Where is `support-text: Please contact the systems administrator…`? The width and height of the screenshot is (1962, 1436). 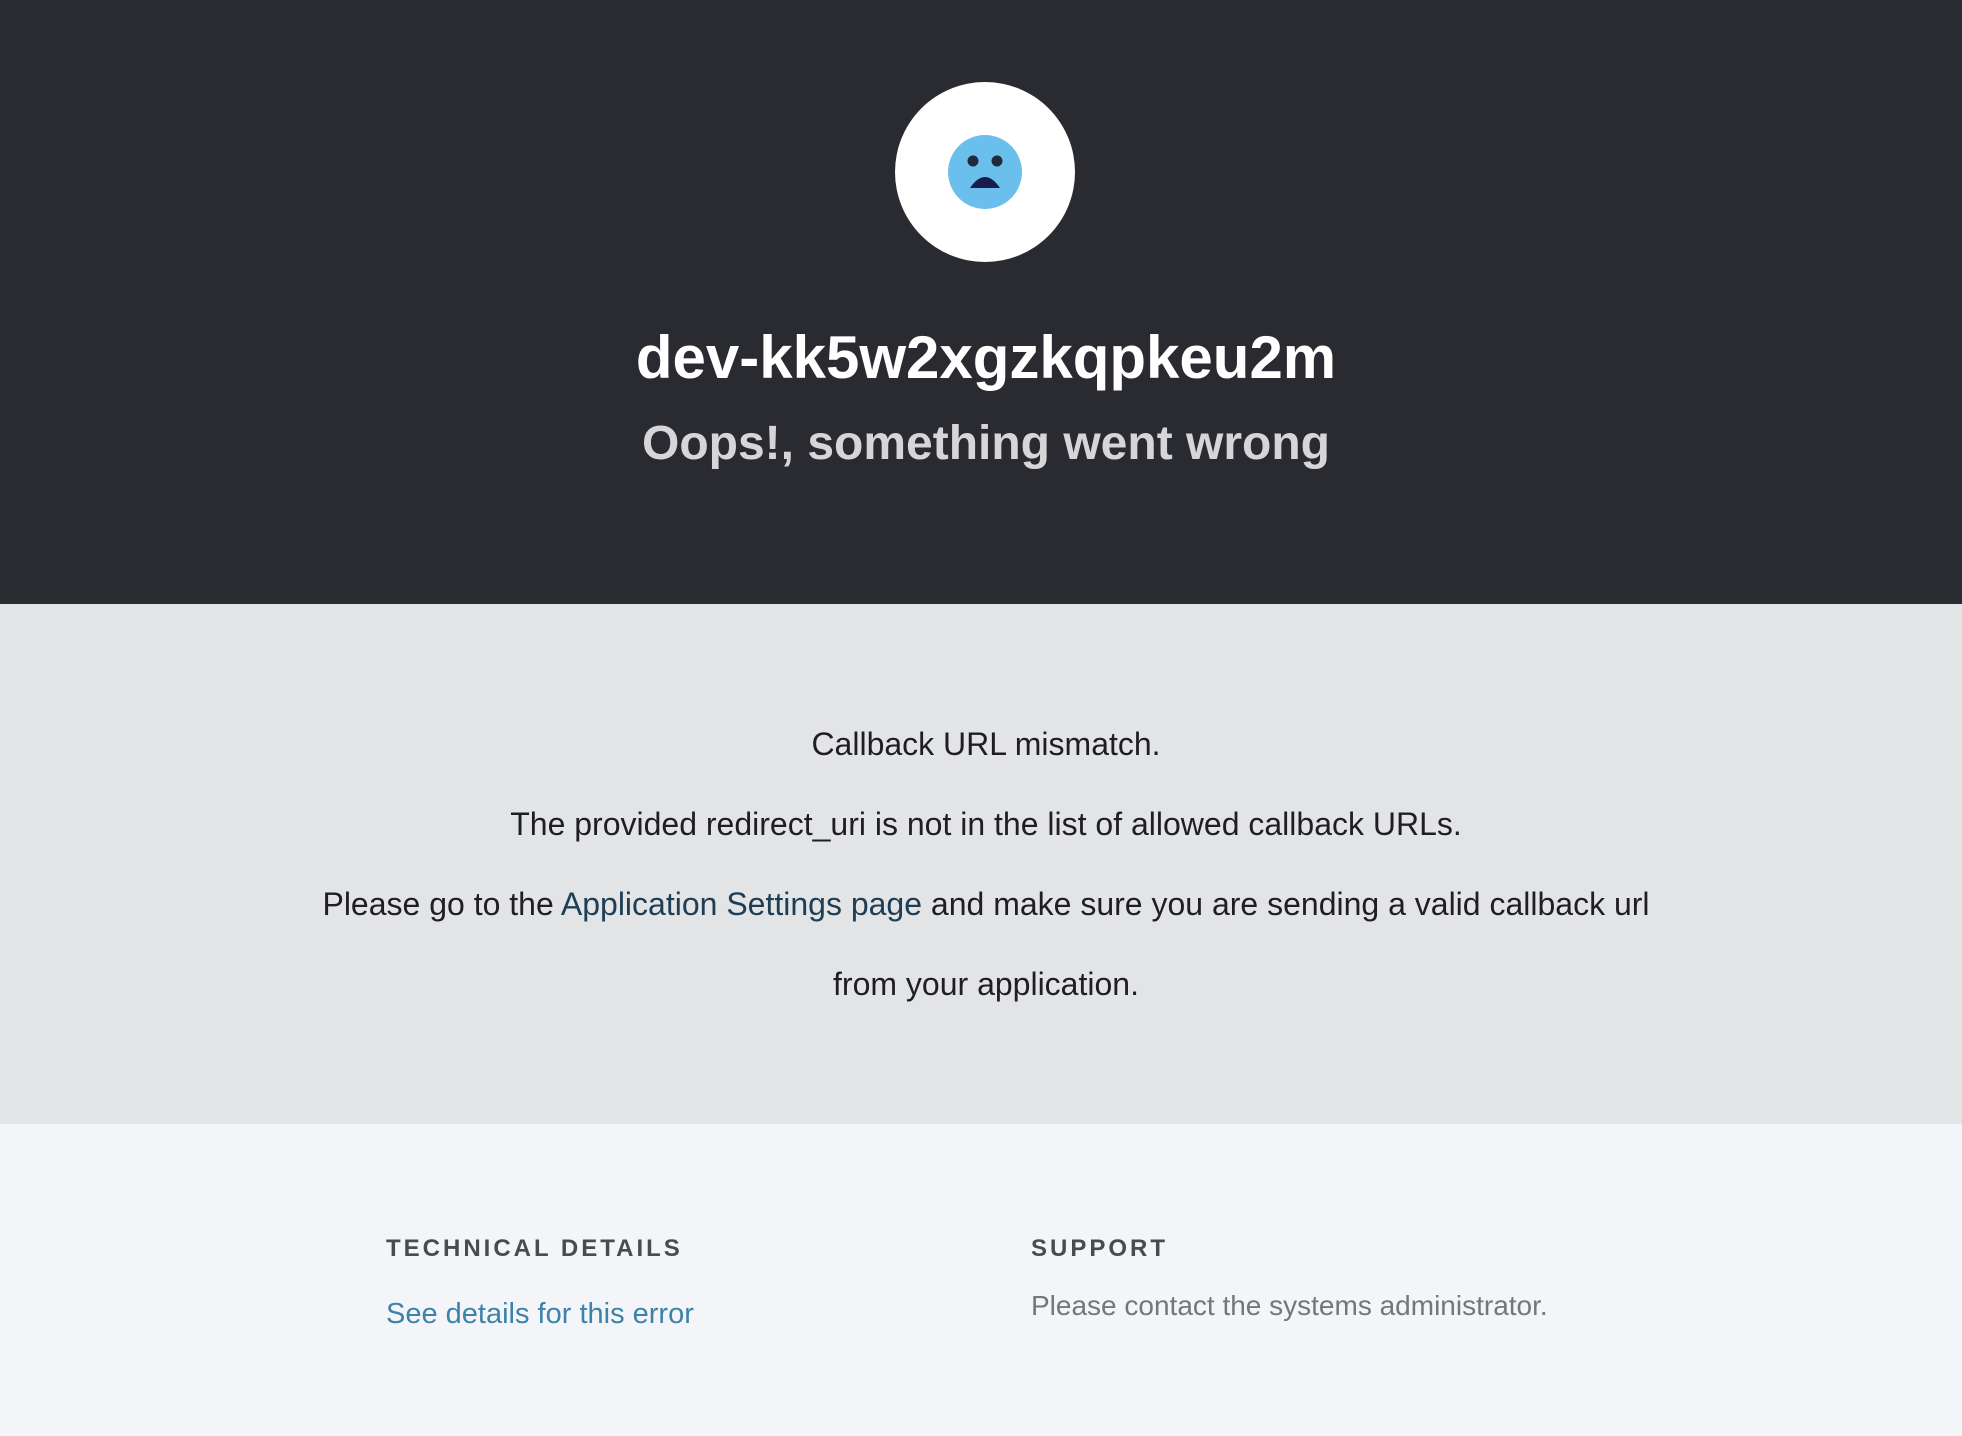
support-text: Please contact the systems administrator… is located at coordinates (1289, 1305).